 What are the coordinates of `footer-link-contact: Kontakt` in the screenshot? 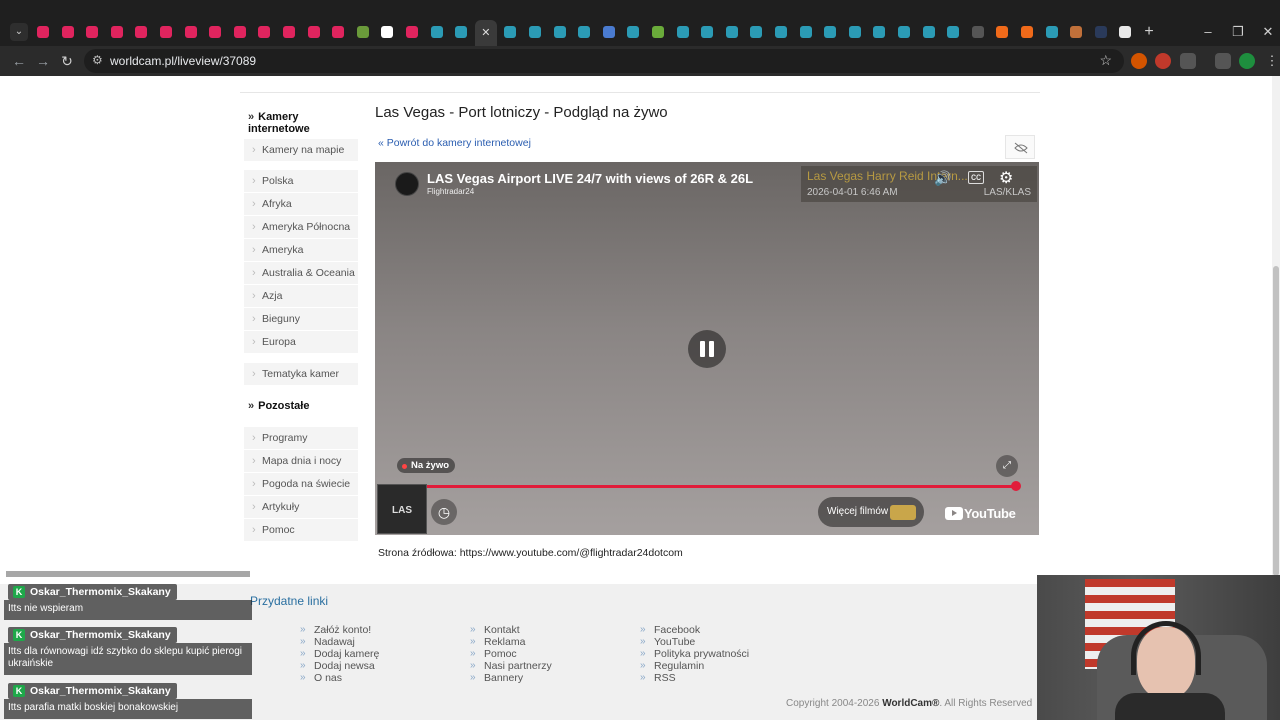 It's located at (511, 630).